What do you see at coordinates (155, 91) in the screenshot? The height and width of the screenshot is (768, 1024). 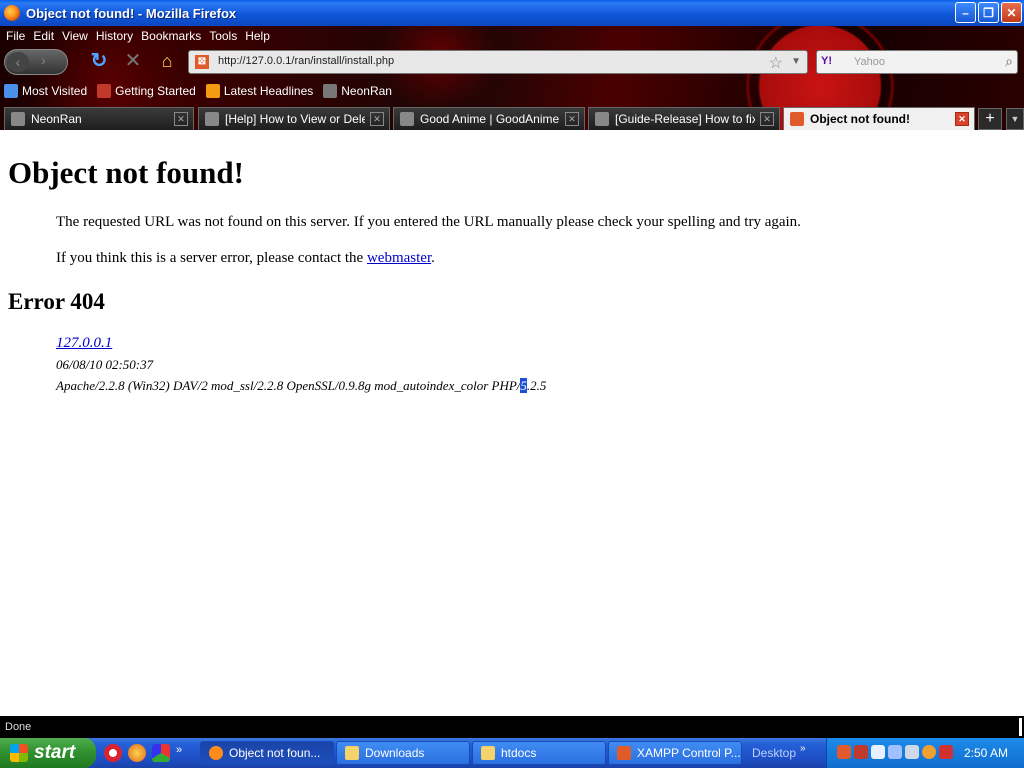 I see `bookmark-label: Getting Started` at bounding box center [155, 91].